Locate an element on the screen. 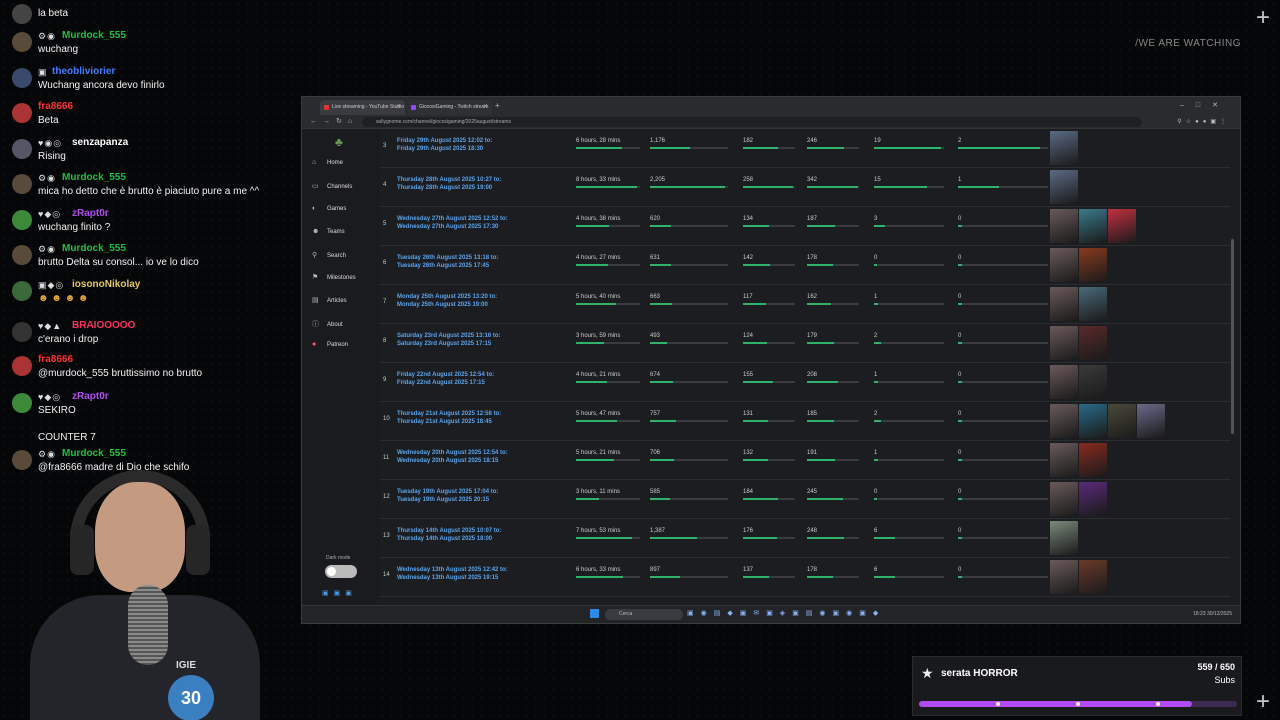 This screenshot has height=720, width=1280. cell-duration: 4 hours, 21 mins is located at coordinates (598, 375).